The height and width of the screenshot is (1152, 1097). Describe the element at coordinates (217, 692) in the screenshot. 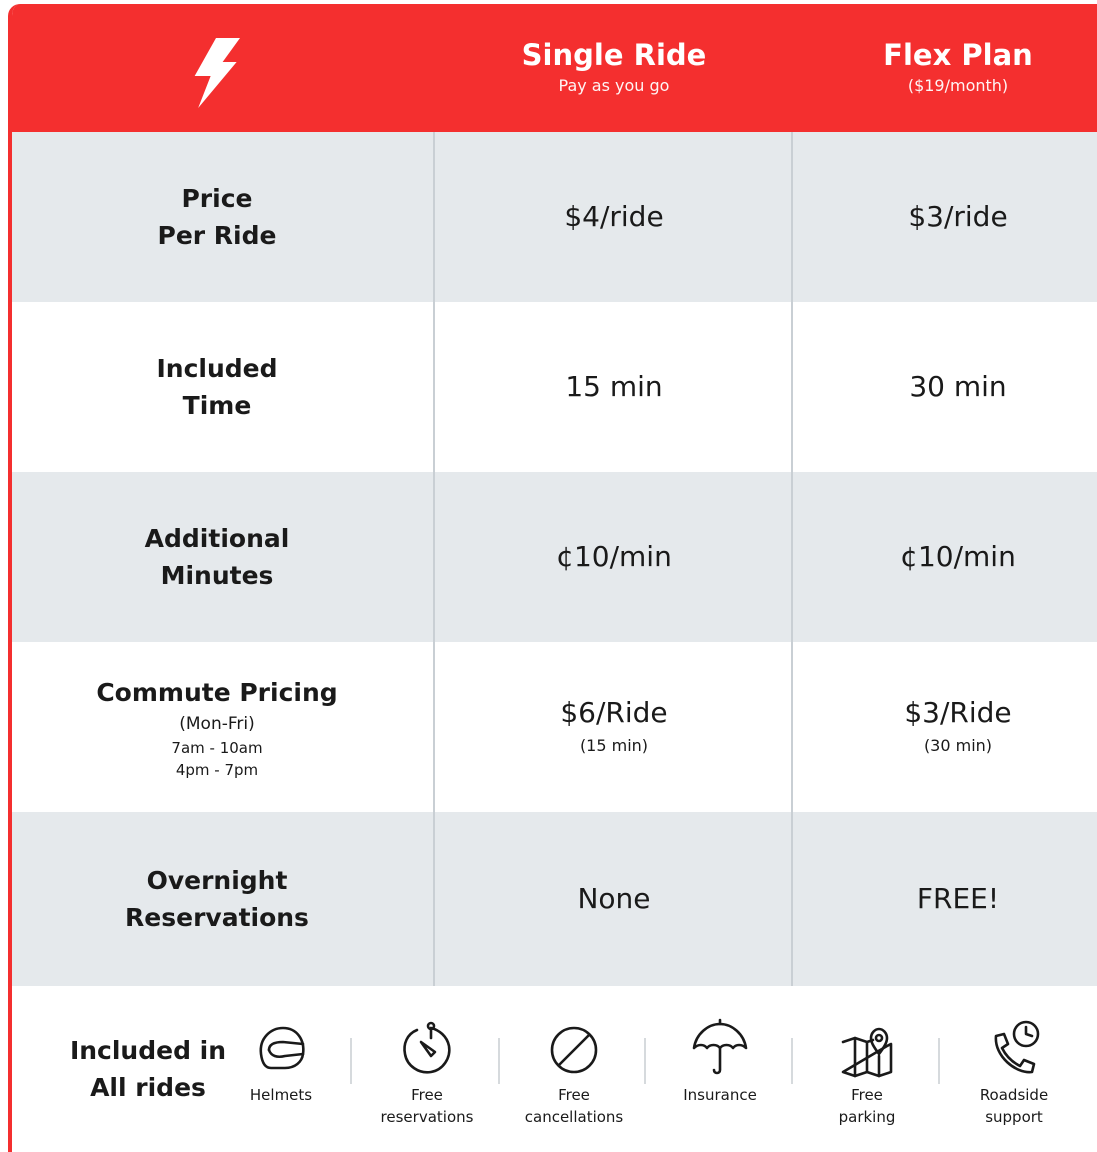

I see `row-label-text: Commute Pricing` at that location.